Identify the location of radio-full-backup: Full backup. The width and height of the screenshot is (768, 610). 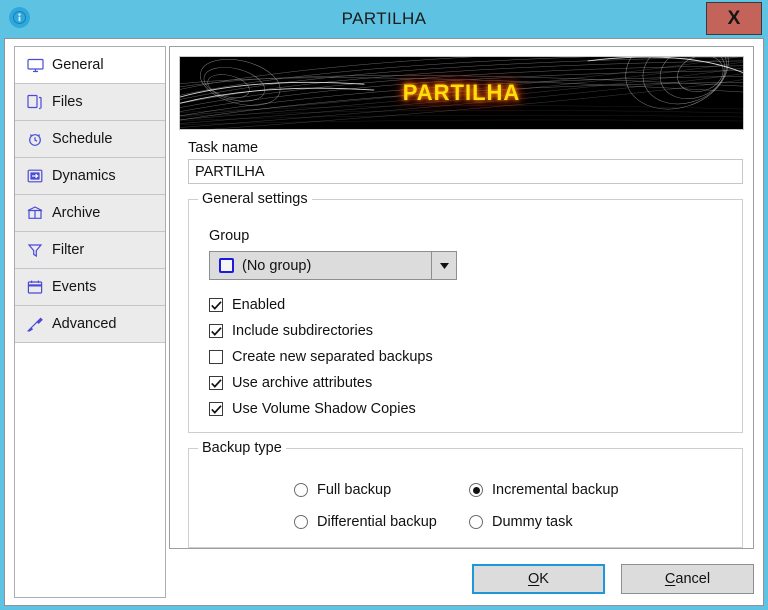
(381, 490).